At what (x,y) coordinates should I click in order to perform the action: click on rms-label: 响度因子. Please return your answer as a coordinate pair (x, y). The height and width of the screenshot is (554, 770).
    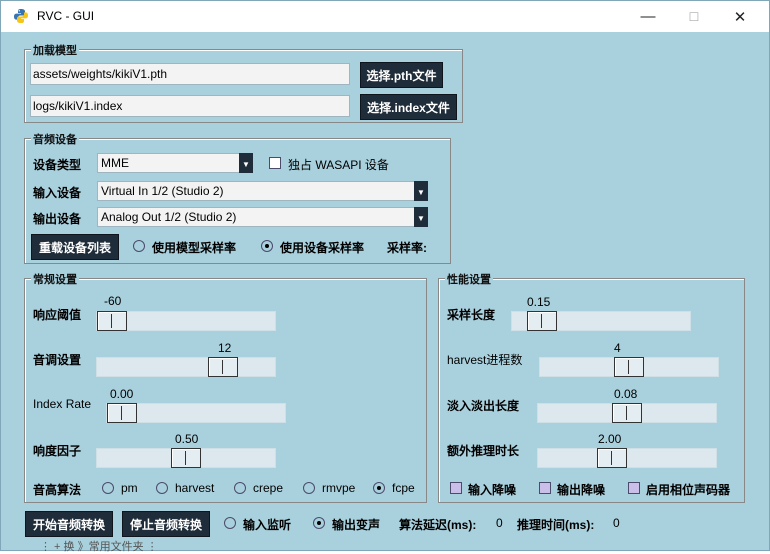
    Looking at the image, I should click on (57, 451).